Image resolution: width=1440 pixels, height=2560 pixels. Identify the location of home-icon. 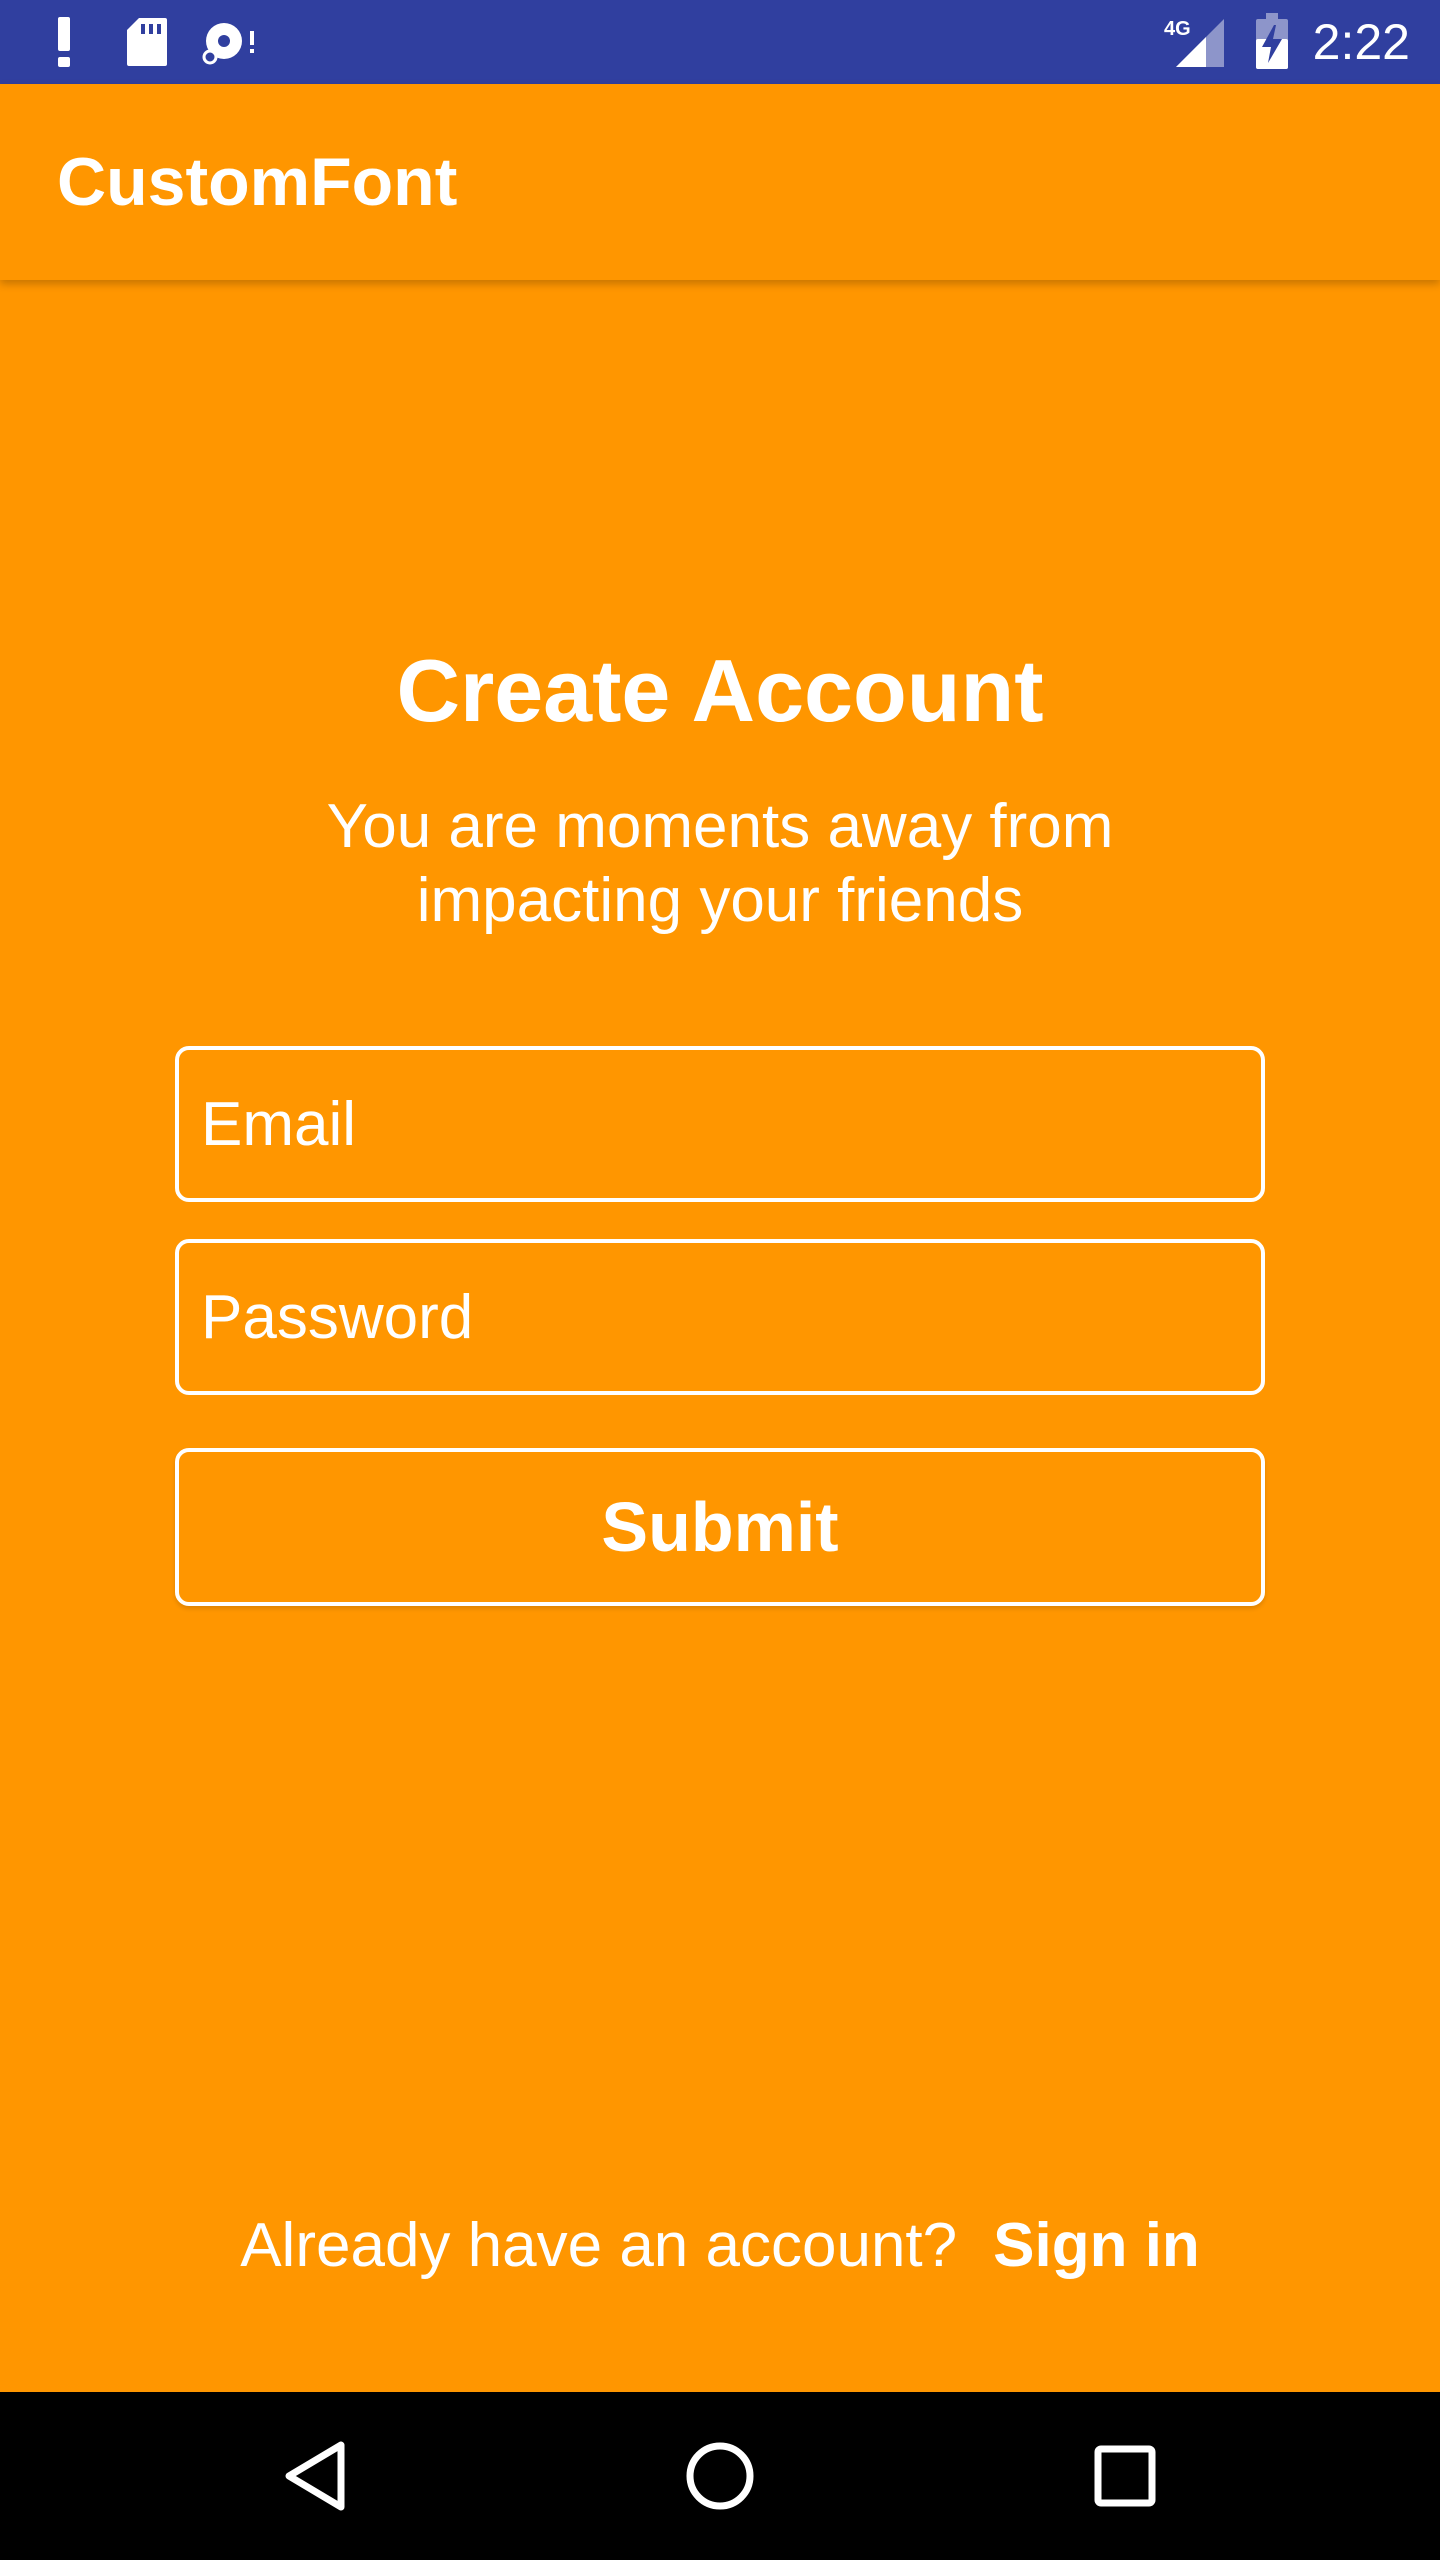
(720, 2476).